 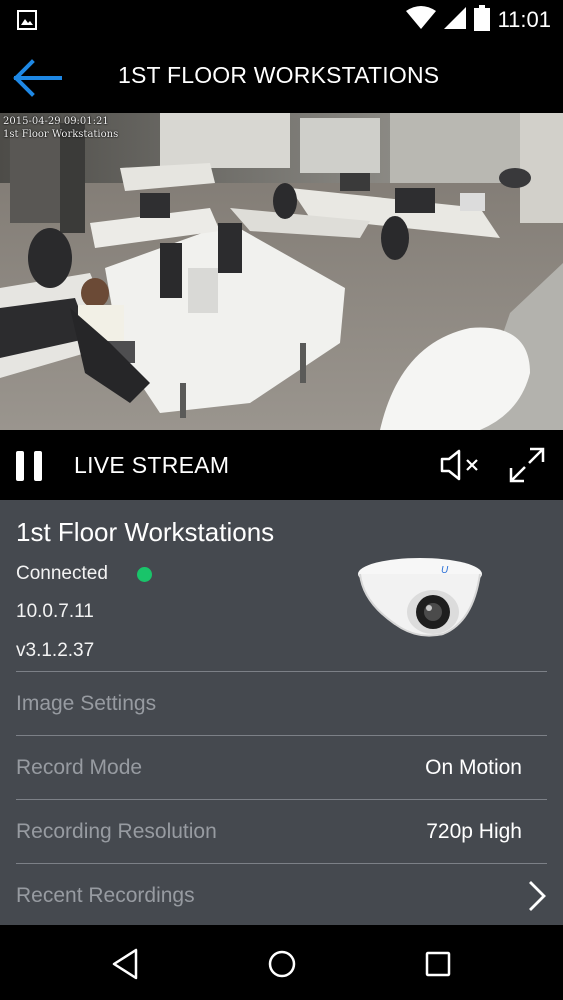 What do you see at coordinates (445, 570) in the screenshot?
I see `svg-text: U` at bounding box center [445, 570].